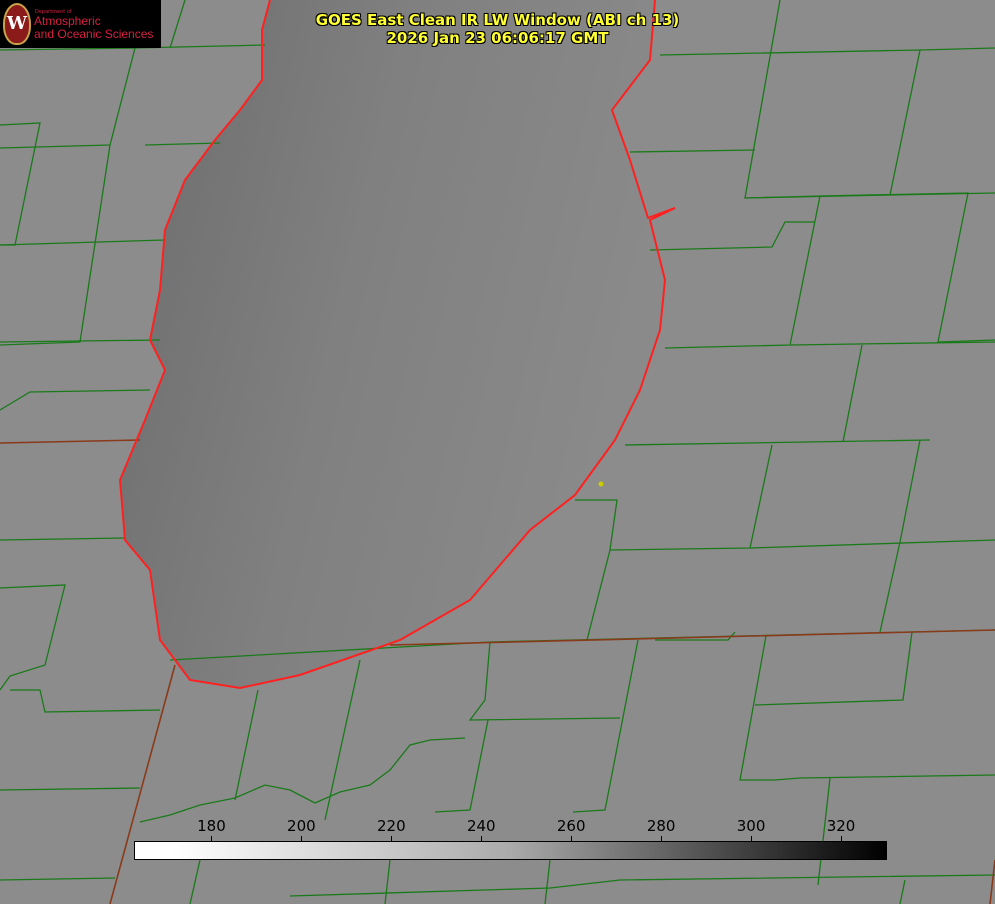  What do you see at coordinates (510, 850) in the screenshot?
I see `temperature-colorbar` at bounding box center [510, 850].